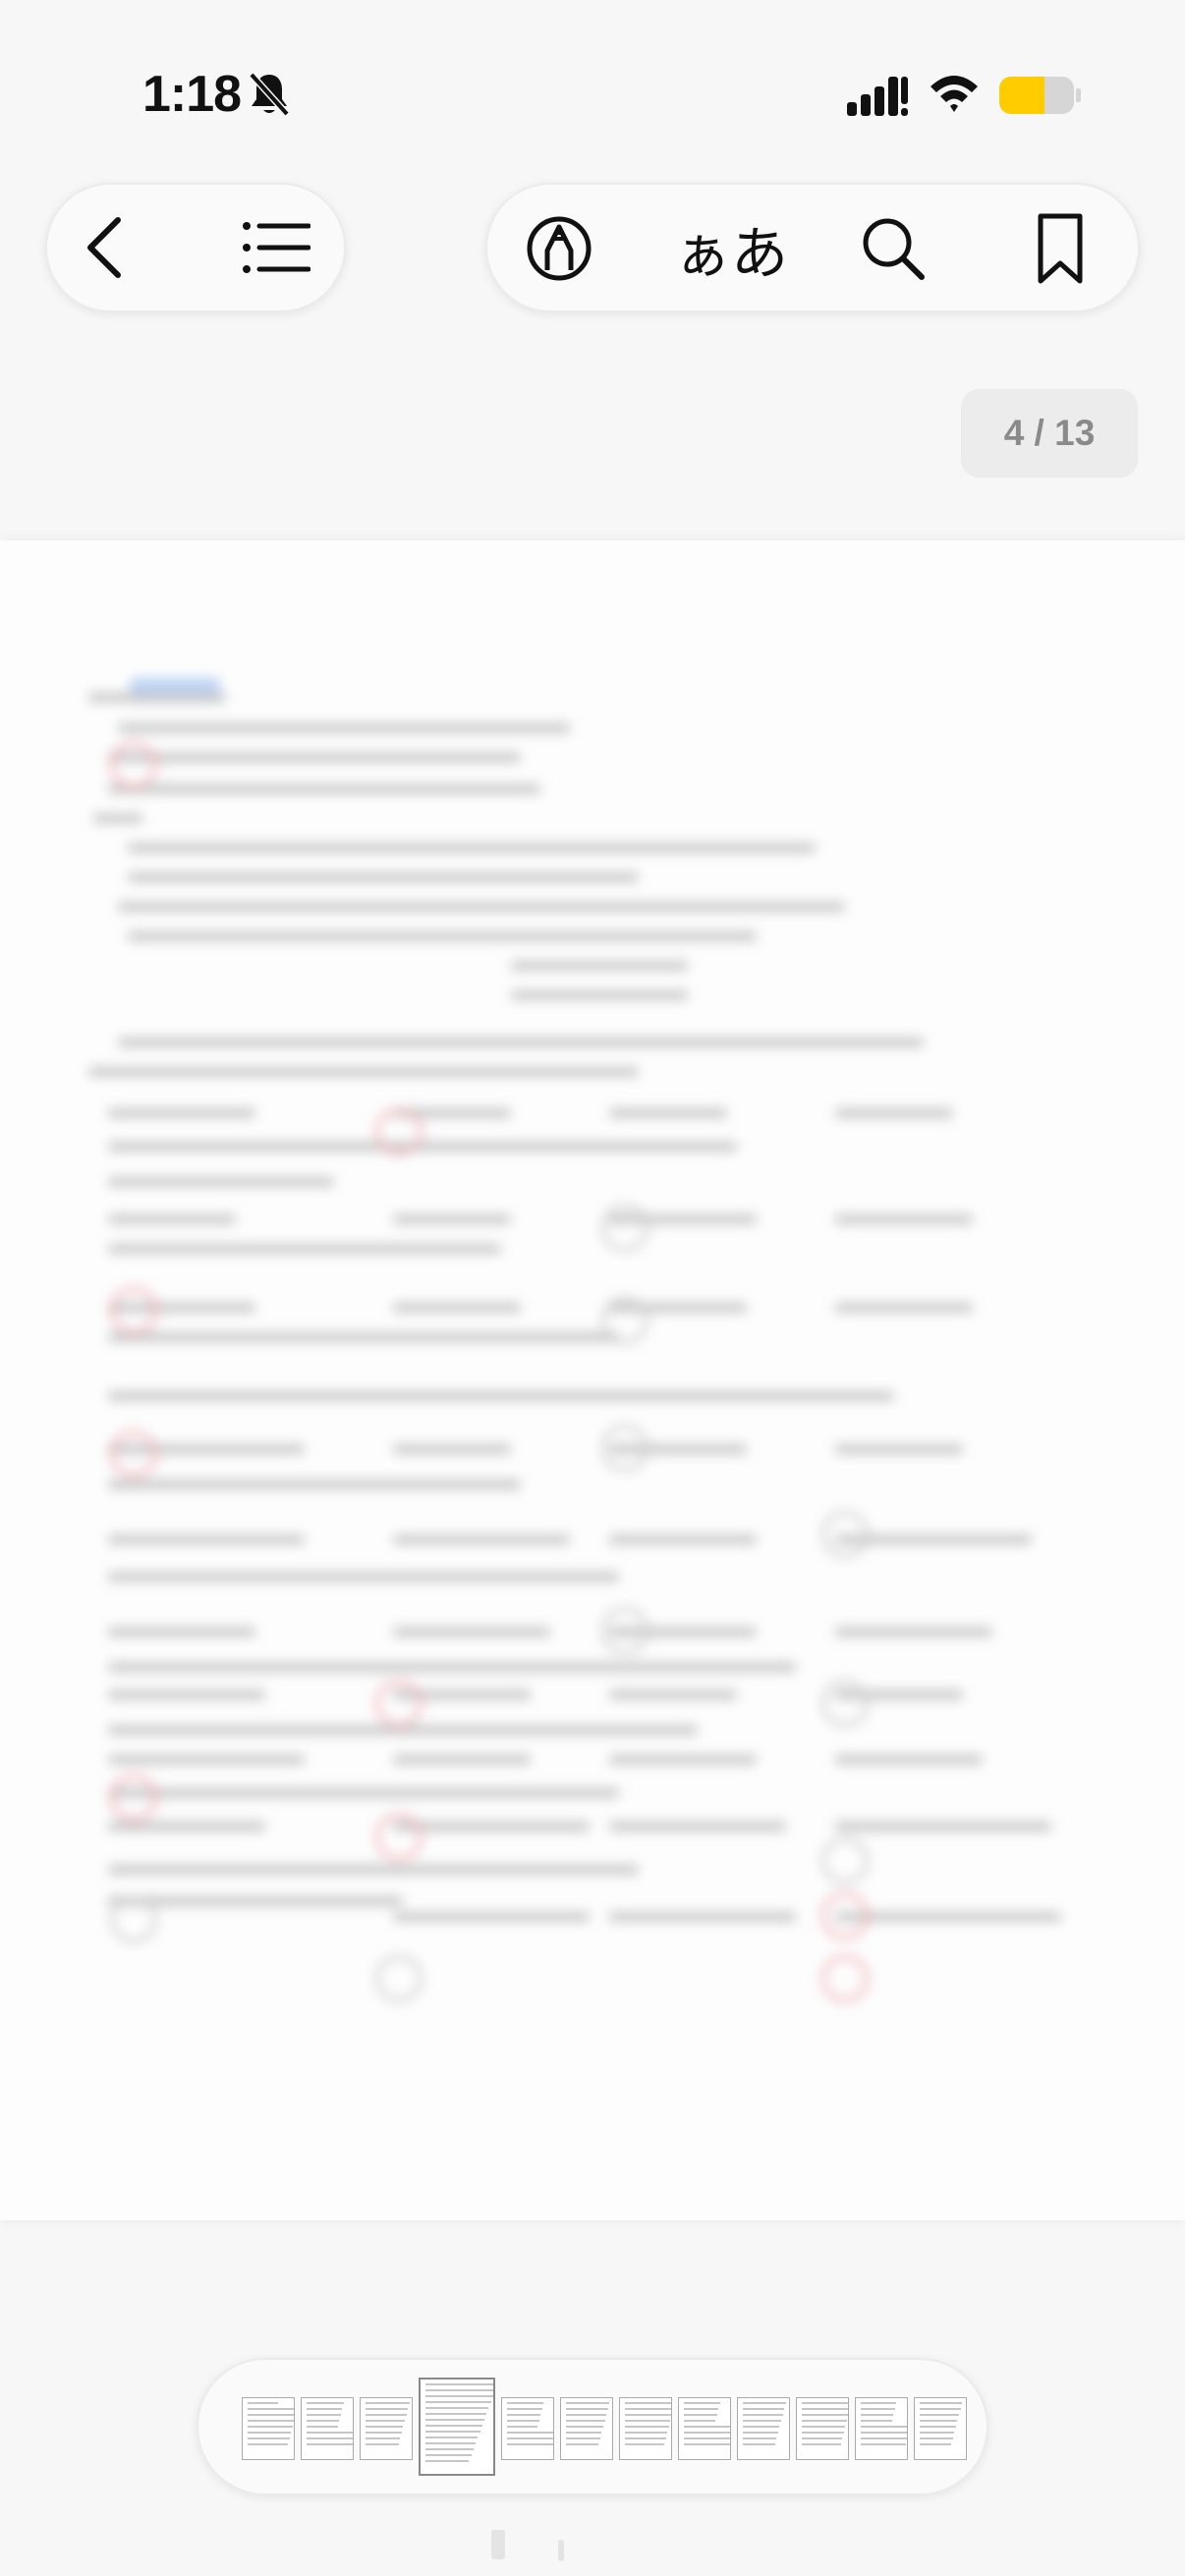  I want to click on chevron-left-icon, so click(104, 247).